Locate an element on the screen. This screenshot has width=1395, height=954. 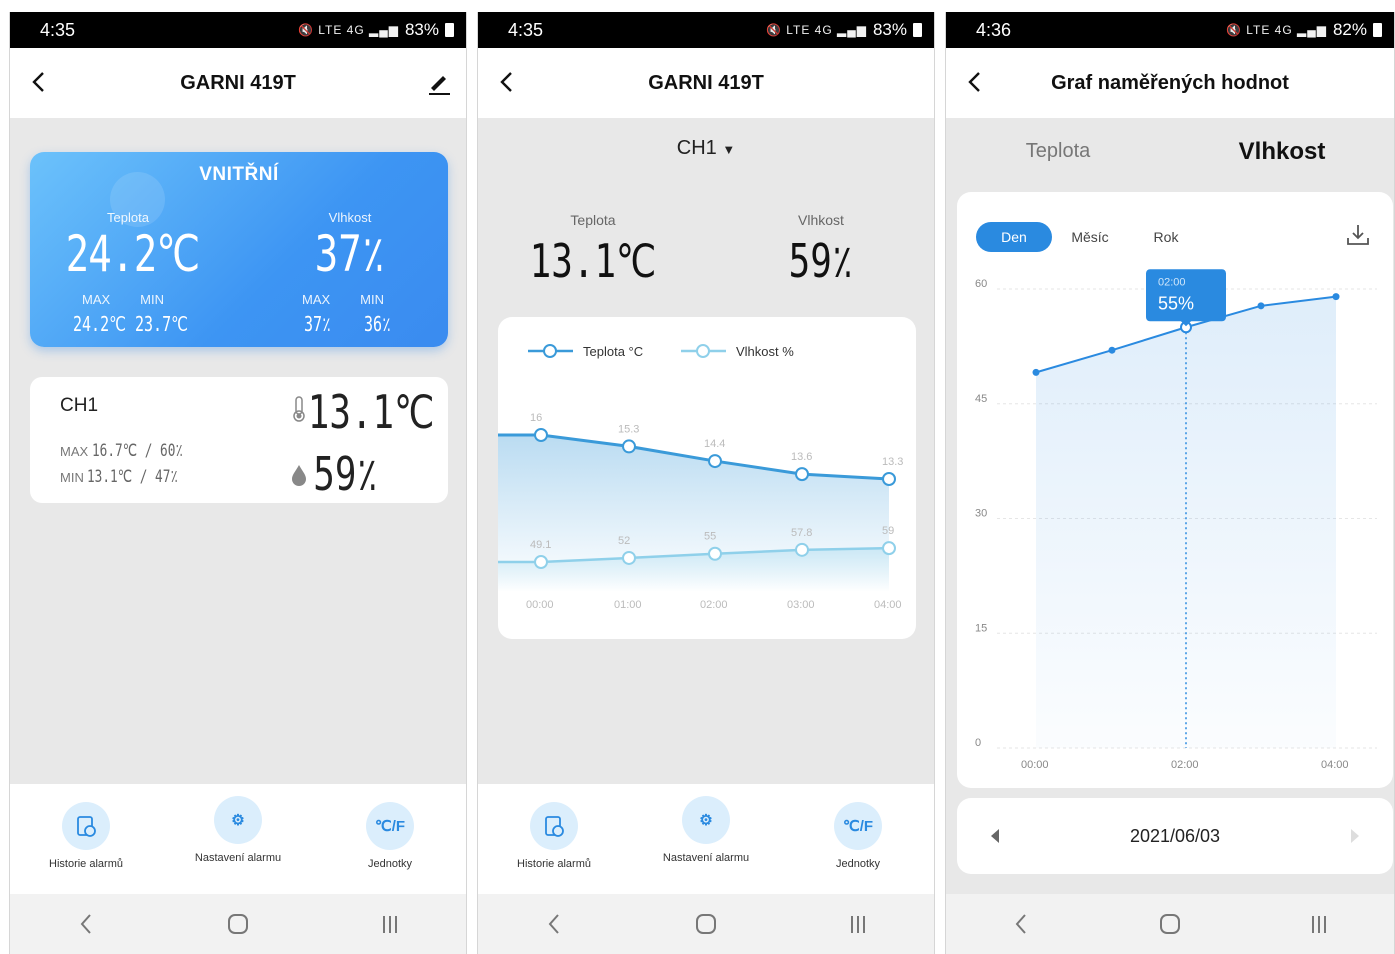
download-icon is located at coordinates (1358, 235).